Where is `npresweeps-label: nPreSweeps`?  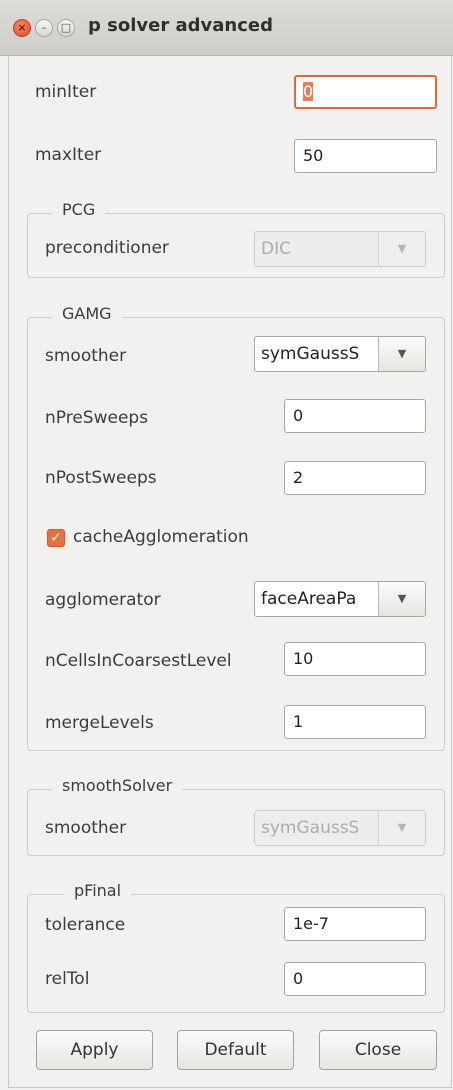 npresweeps-label: nPreSweeps is located at coordinates (97, 418).